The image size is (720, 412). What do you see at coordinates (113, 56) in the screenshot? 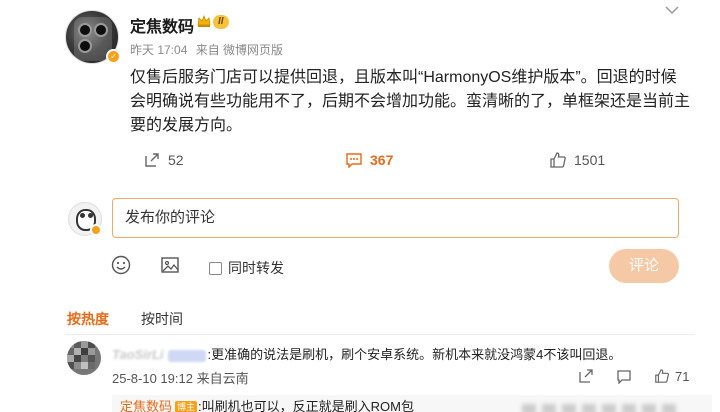
I see `verified-badge-icon: ✓` at bounding box center [113, 56].